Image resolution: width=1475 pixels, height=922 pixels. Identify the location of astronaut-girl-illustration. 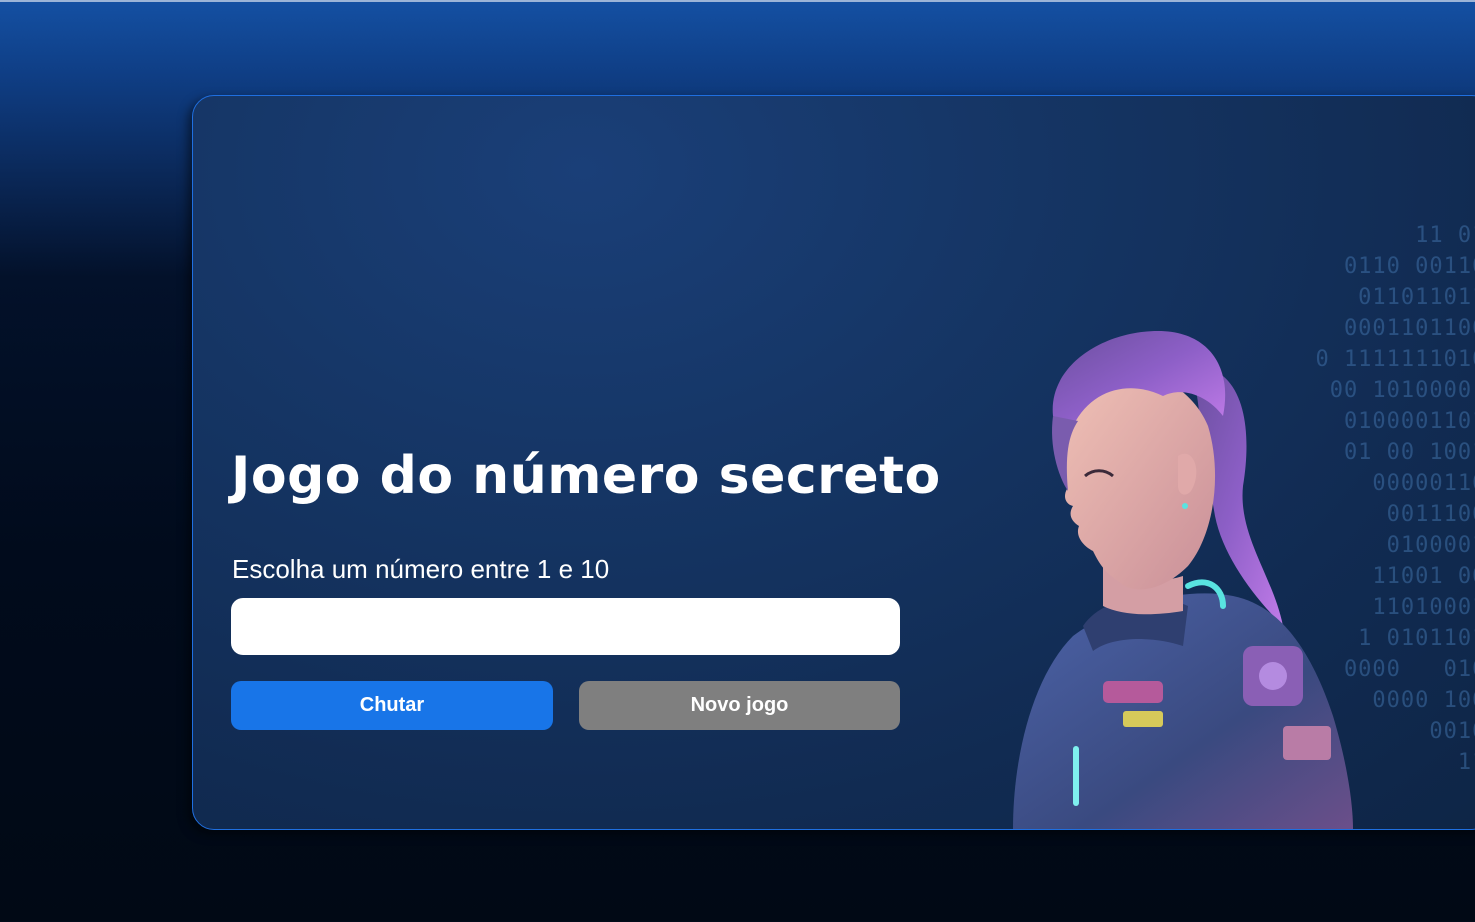
(1183, 580).